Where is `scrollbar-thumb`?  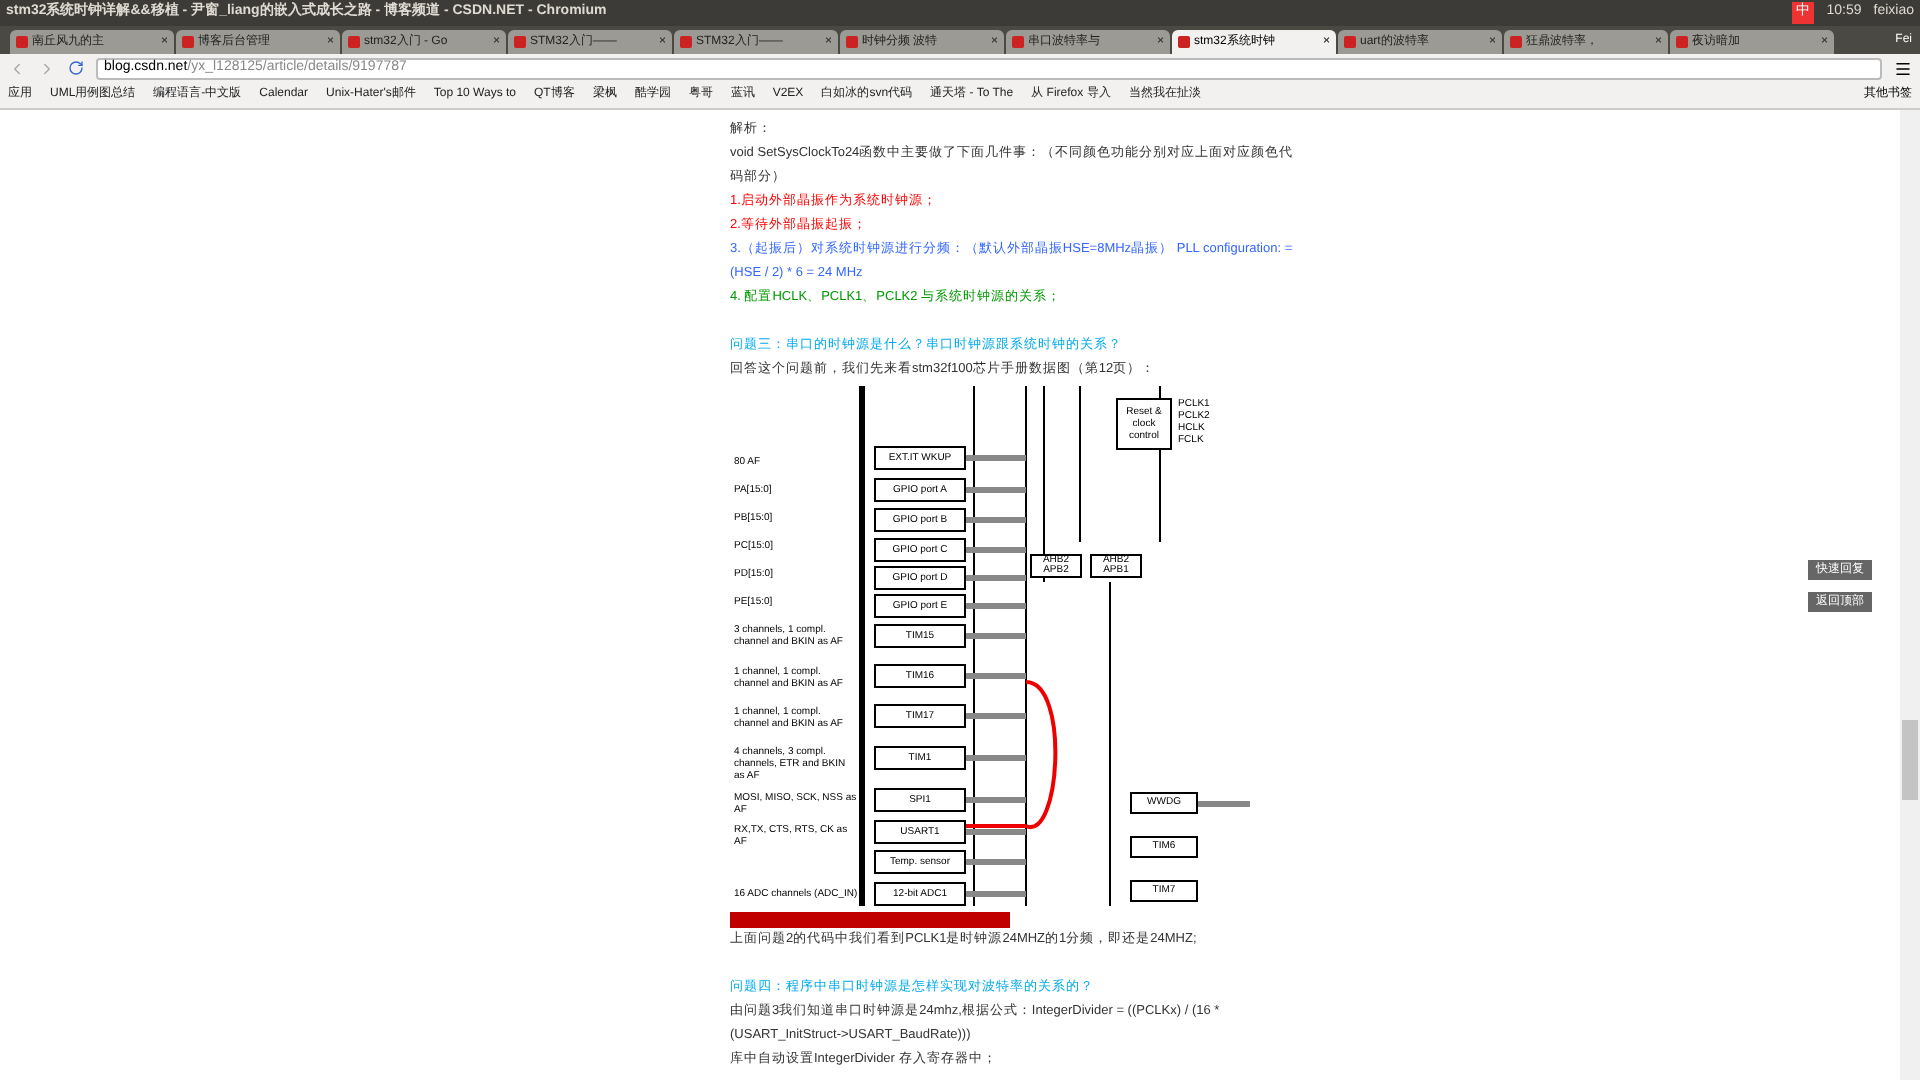 scrollbar-thumb is located at coordinates (1910, 760).